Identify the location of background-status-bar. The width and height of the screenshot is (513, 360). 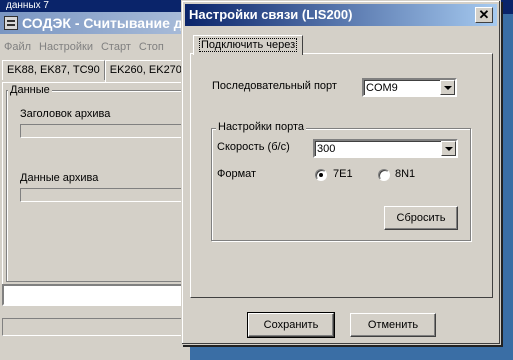
(97, 327).